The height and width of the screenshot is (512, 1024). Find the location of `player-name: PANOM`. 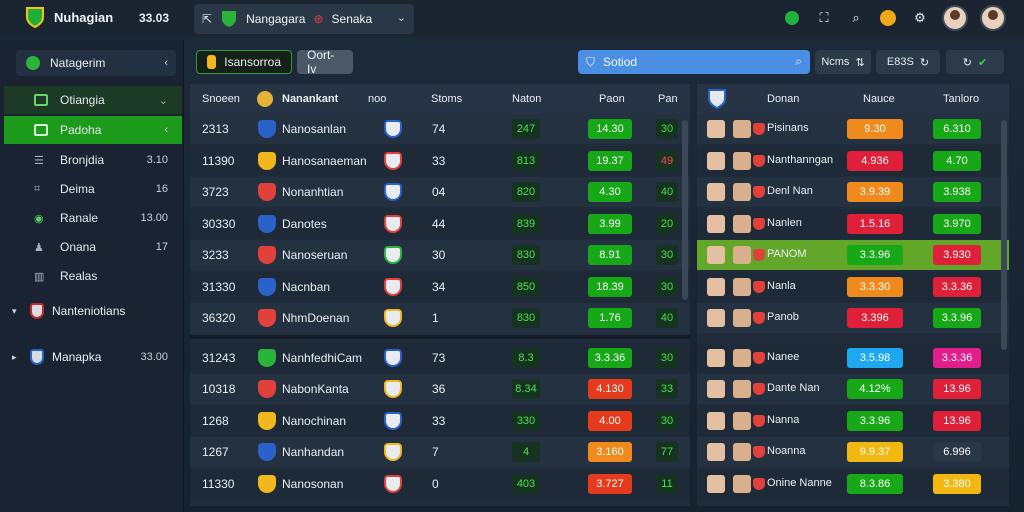

player-name: PANOM is located at coordinates (787, 254).